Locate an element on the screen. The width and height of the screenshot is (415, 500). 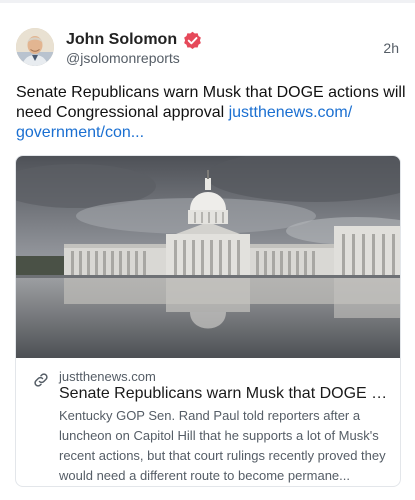
author-name: John Solomon is located at coordinates (121, 40).